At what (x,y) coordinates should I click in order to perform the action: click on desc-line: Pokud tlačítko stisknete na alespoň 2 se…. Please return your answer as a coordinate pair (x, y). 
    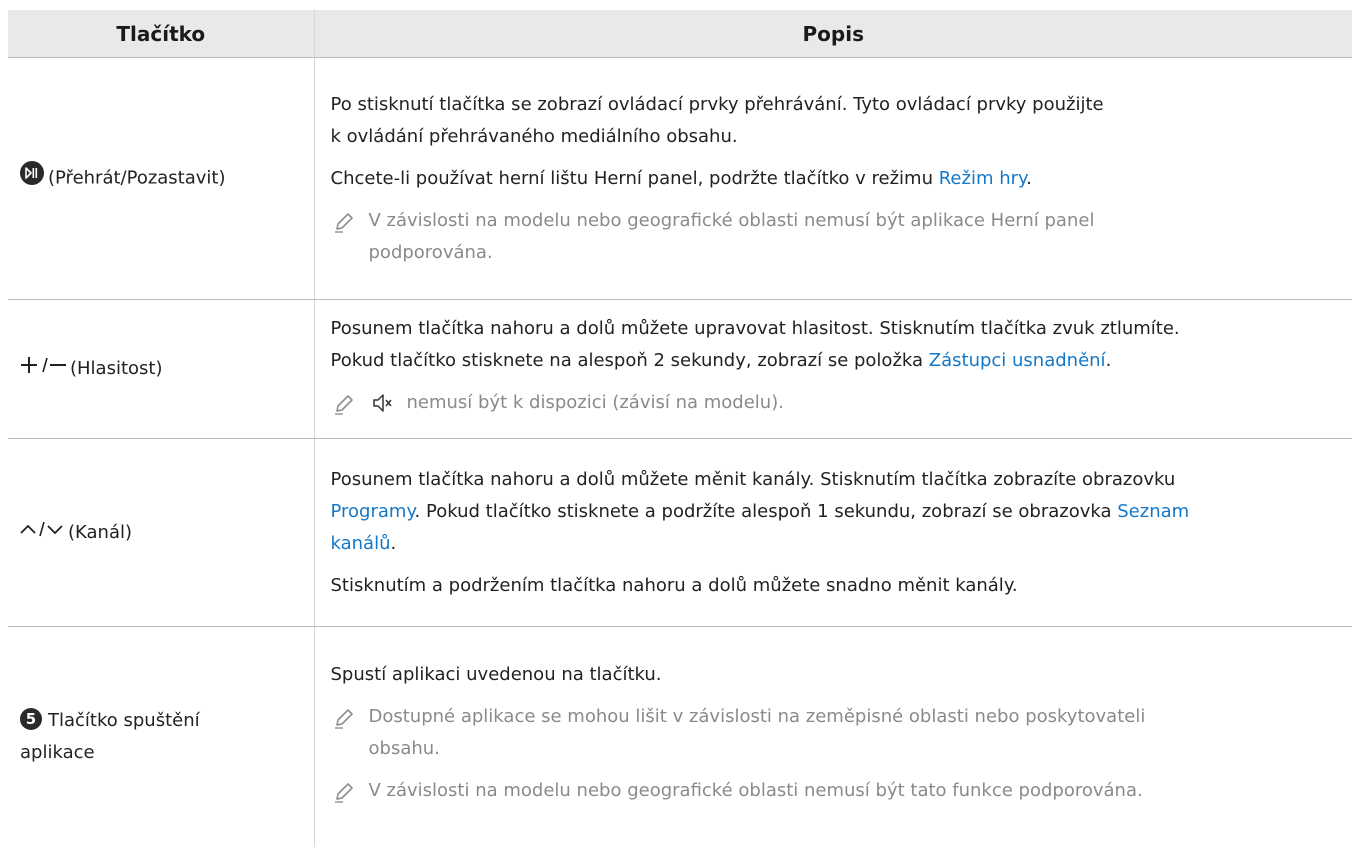
    Looking at the image, I should click on (835, 361).